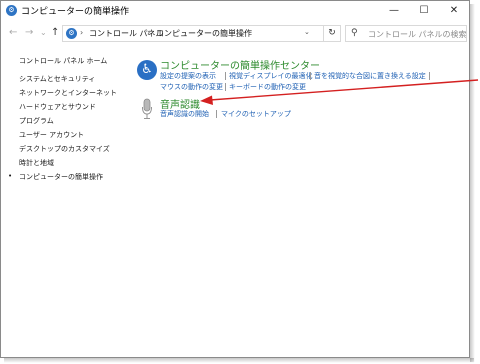 This screenshot has height=364, width=480. I want to click on link-replace-sounds: 音を視覚的な合図に置き換える設定, so click(370, 76).